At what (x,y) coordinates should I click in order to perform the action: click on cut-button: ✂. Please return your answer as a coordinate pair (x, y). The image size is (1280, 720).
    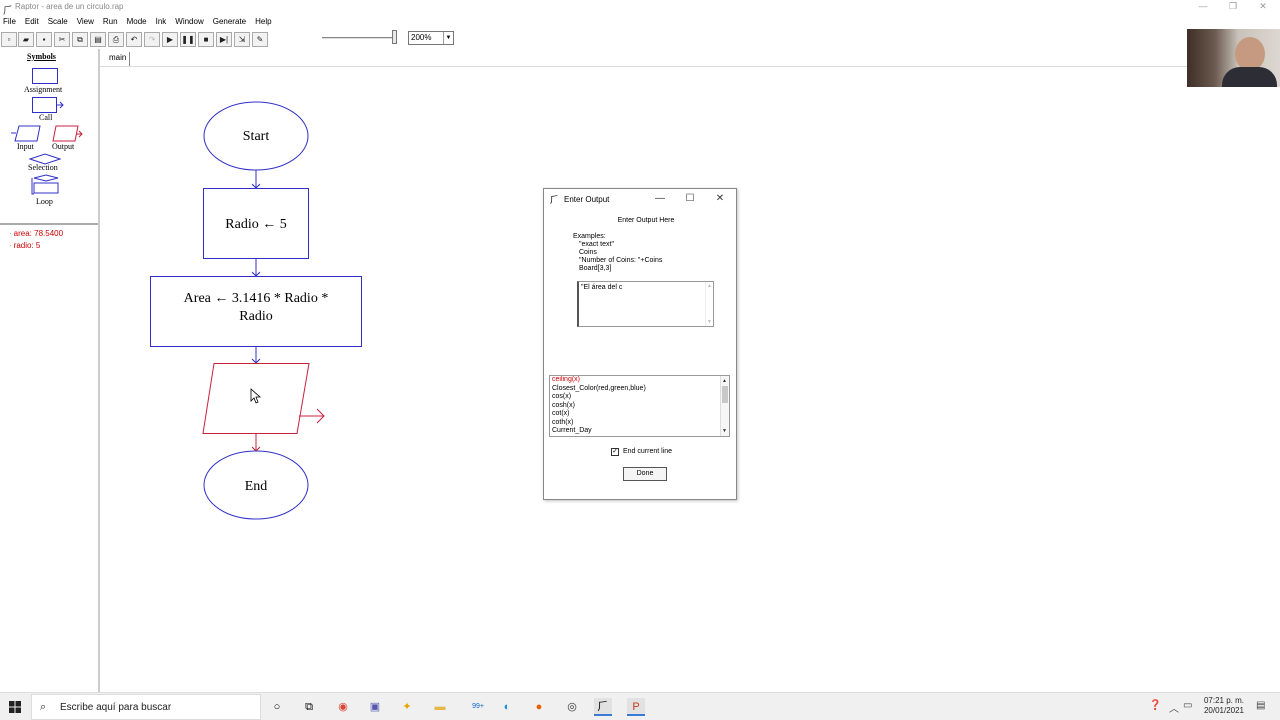
    Looking at the image, I should click on (62, 39).